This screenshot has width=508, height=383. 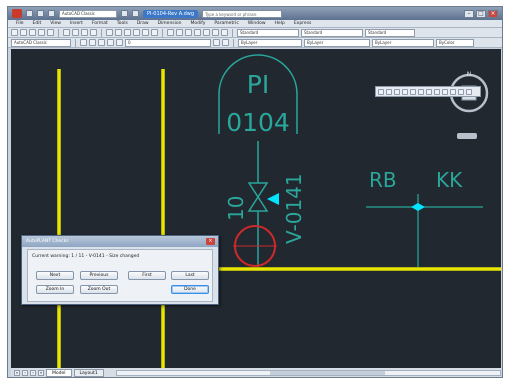 I want to click on osnap-icon, so click(x=413, y=91).